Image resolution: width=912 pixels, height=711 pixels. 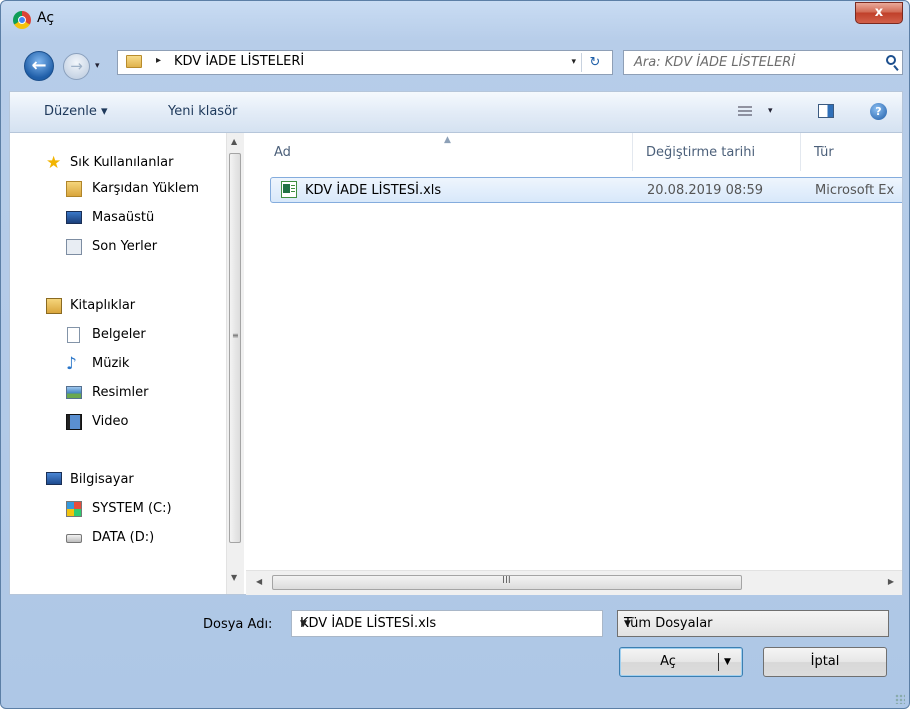 What do you see at coordinates (878, 111) in the screenshot?
I see `help-icon: ?` at bounding box center [878, 111].